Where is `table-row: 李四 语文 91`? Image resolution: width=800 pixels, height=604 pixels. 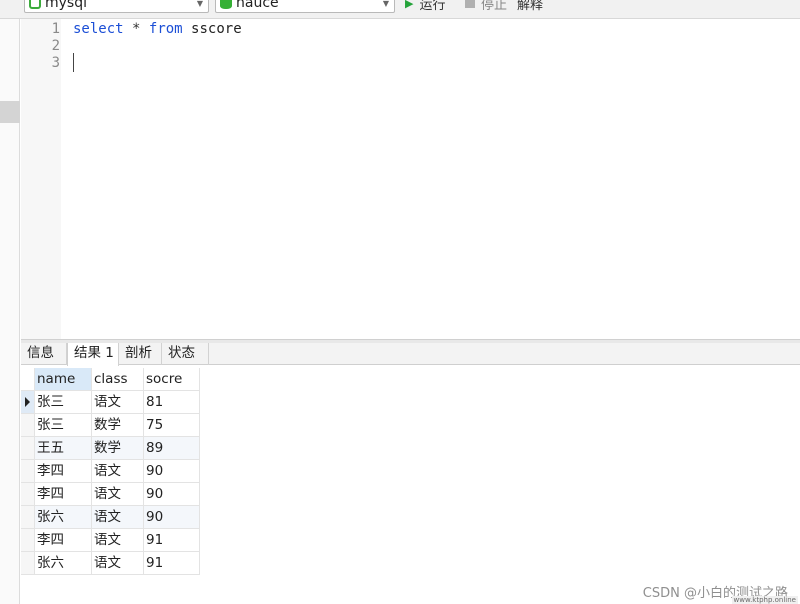
table-row: 李四 语文 91 is located at coordinates (110, 540).